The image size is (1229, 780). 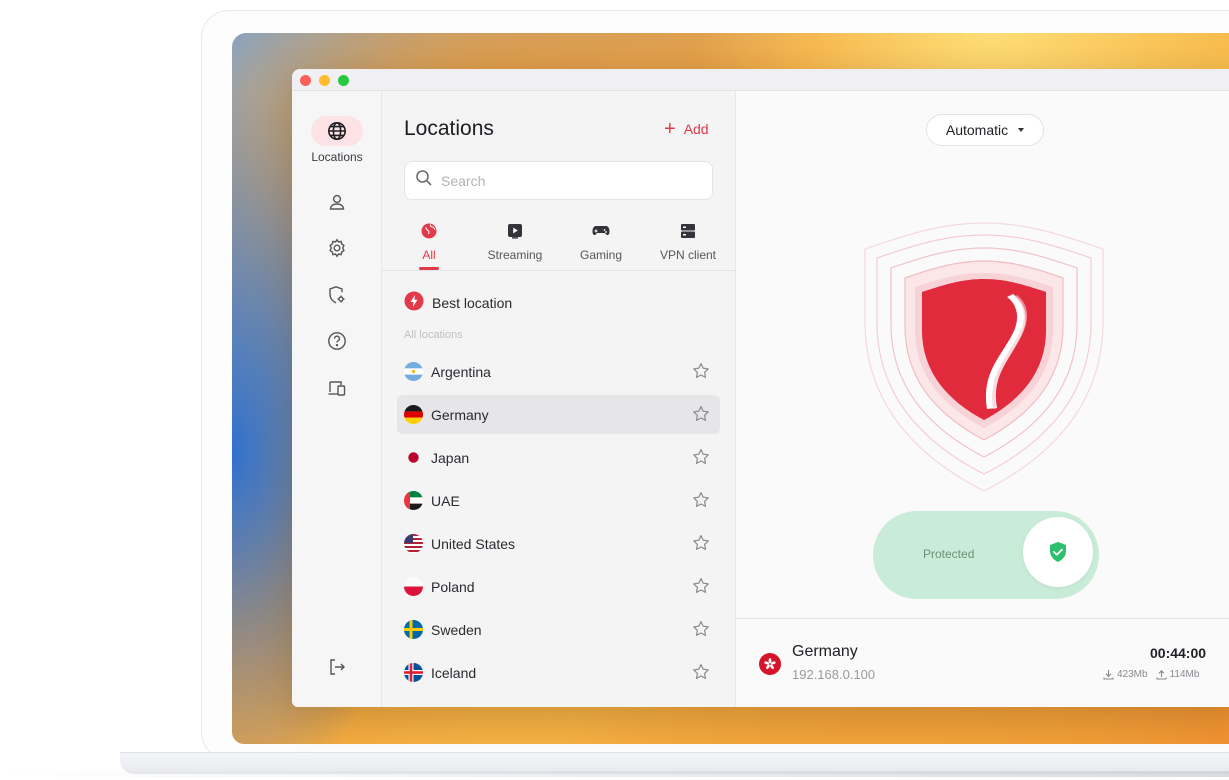 What do you see at coordinates (558, 629) in the screenshot?
I see `location-item-sweden: Sweden` at bounding box center [558, 629].